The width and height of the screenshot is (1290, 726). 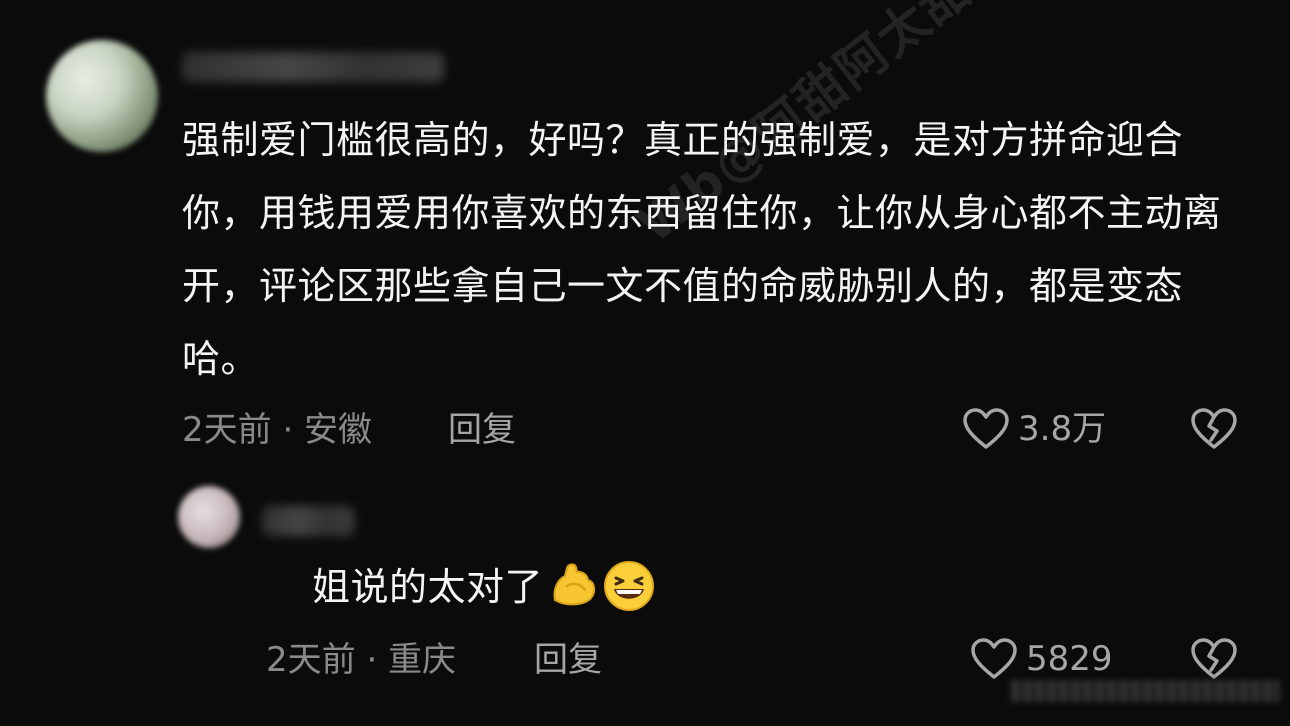 What do you see at coordinates (361, 660) in the screenshot?
I see `reply-meta: 2天前 · 重庆` at bounding box center [361, 660].